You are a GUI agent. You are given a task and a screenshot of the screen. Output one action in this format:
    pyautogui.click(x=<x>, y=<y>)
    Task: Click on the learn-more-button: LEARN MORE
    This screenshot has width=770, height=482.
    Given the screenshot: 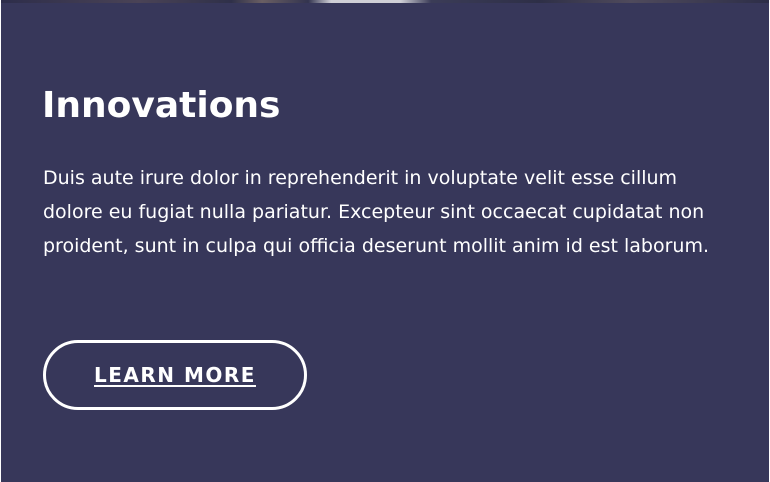 What is the action you would take?
    pyautogui.click(x=175, y=375)
    